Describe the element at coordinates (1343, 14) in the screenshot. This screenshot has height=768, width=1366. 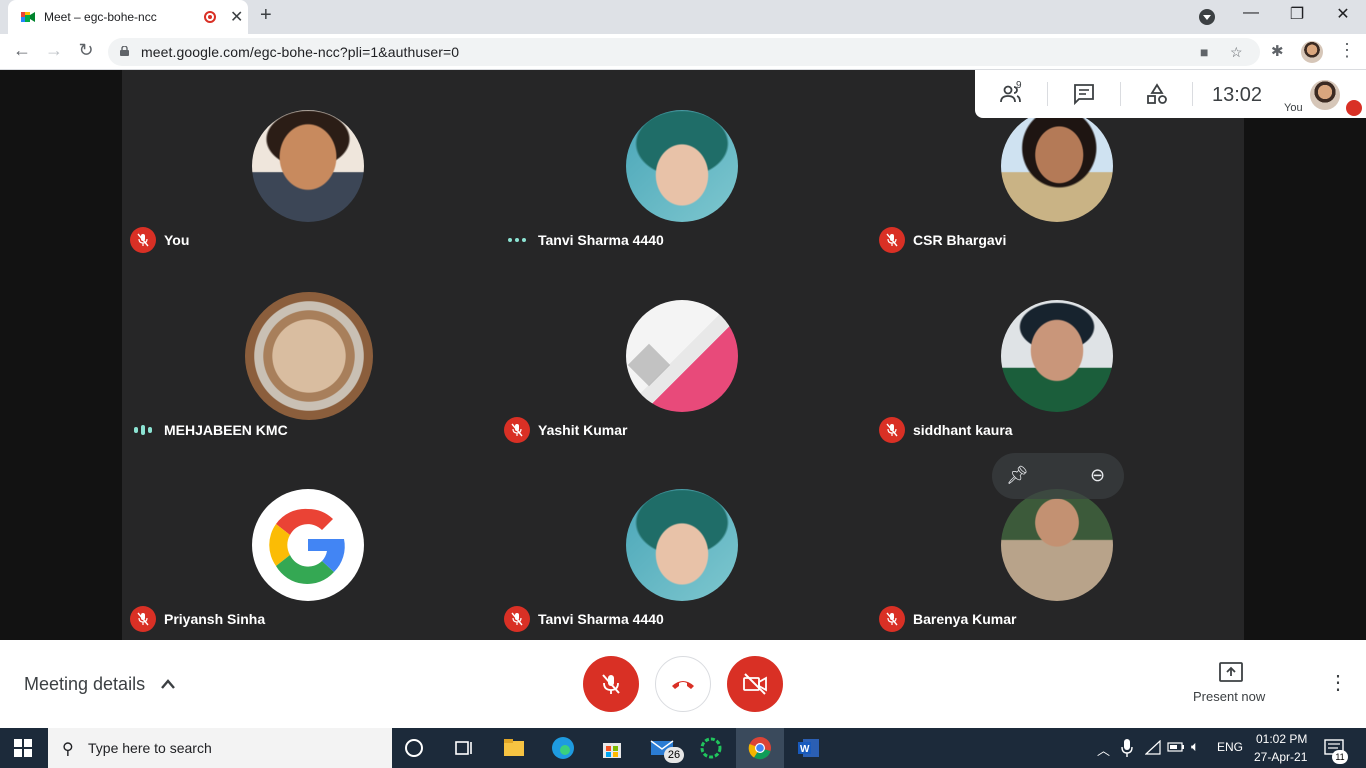
I see `window-close-button: ✕` at that location.